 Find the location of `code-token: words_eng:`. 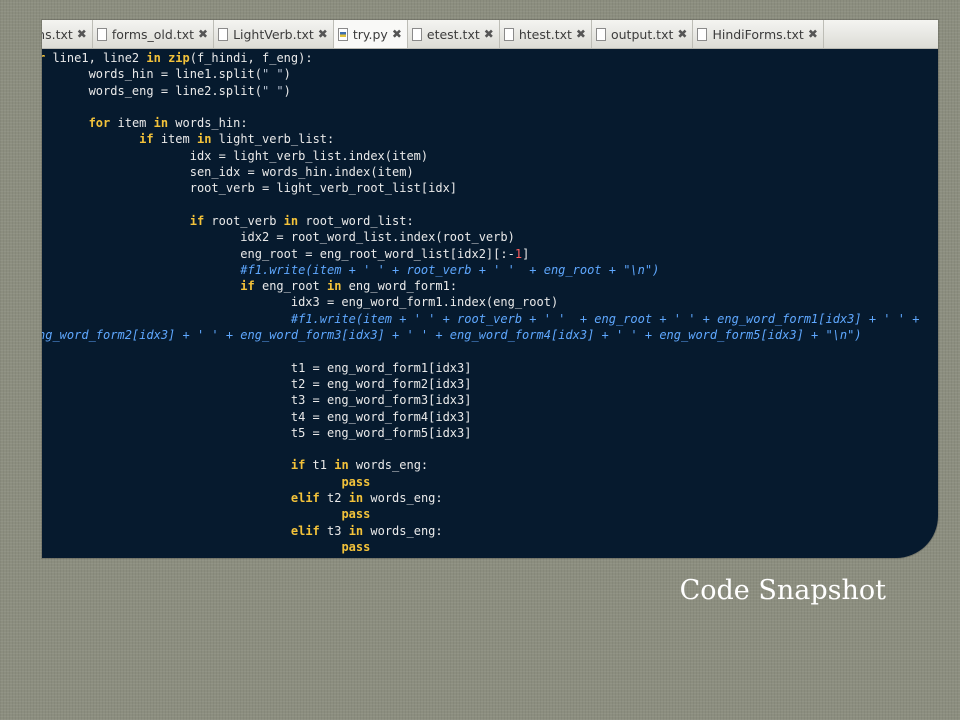

code-token: words_eng: is located at coordinates (403, 498).